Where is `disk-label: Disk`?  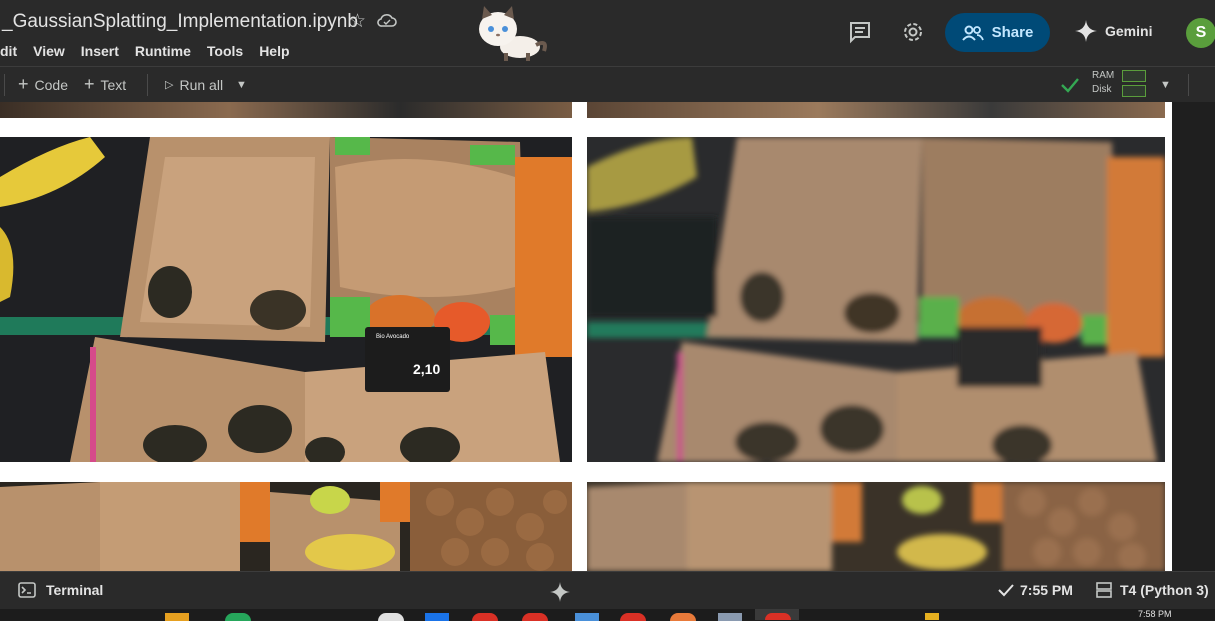
disk-label: Disk is located at coordinates (1102, 89).